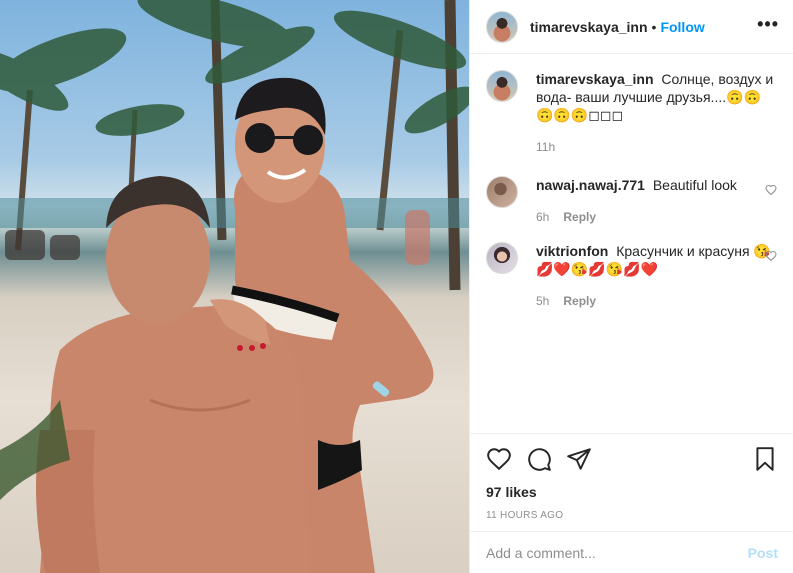  Describe the element at coordinates (545, 147) in the screenshot. I see `caption-time: 11h` at that location.